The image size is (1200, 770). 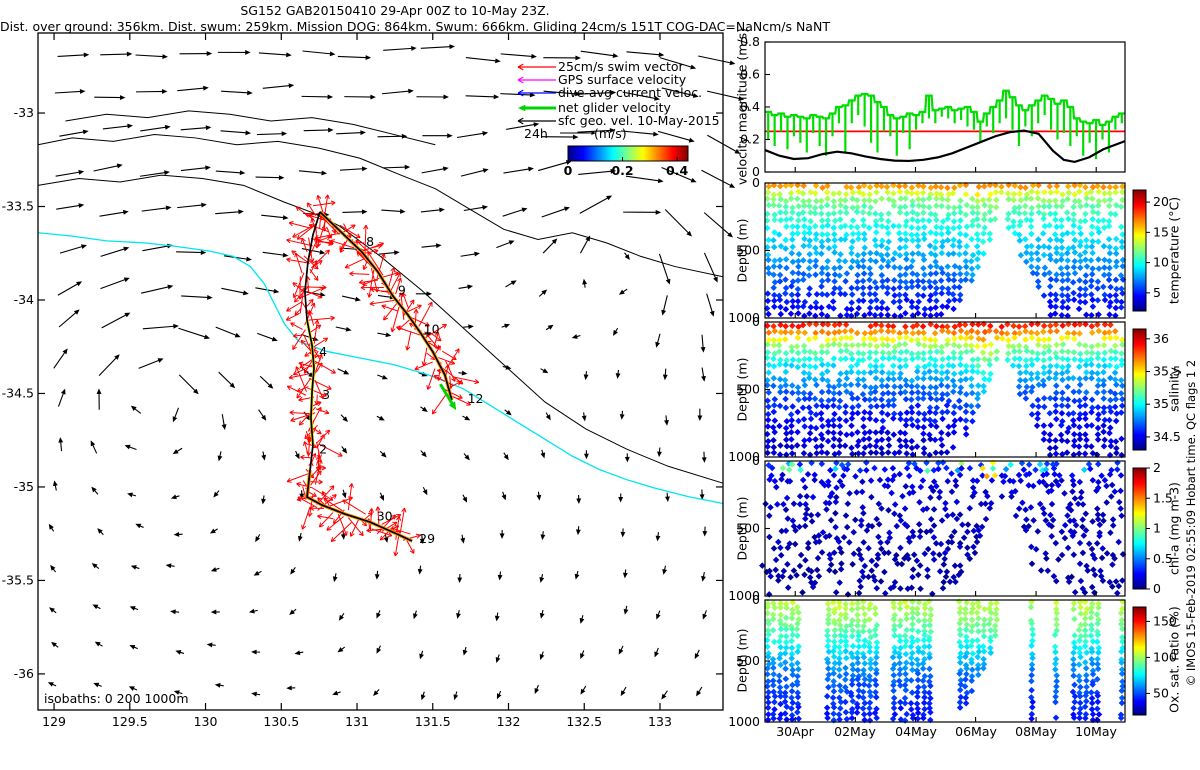 I want to click on legend-units-label: (m/s), so click(x=610, y=133).